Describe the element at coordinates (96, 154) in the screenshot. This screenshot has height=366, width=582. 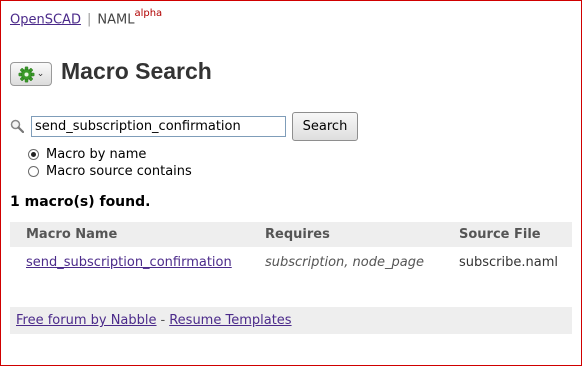
I see `option-label-macro-by-name: Macro by name` at that location.